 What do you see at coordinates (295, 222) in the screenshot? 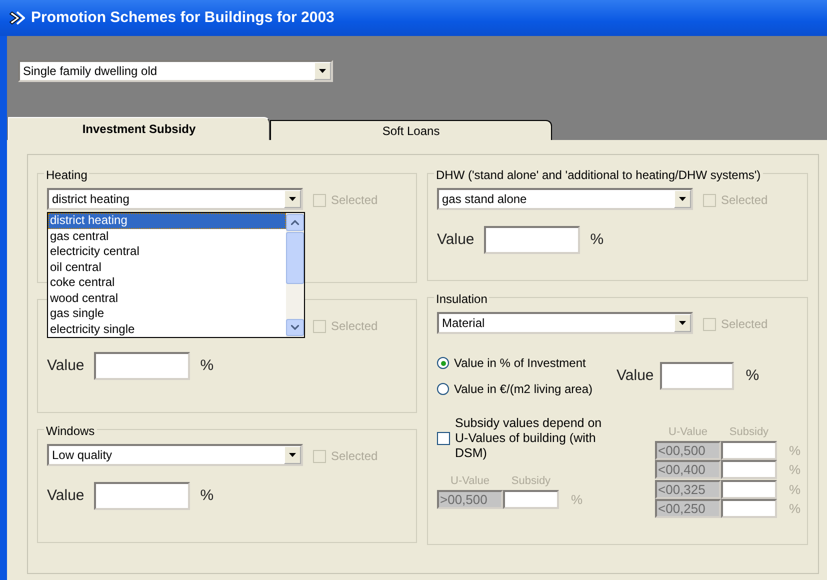
I see `scroll-up-button` at bounding box center [295, 222].